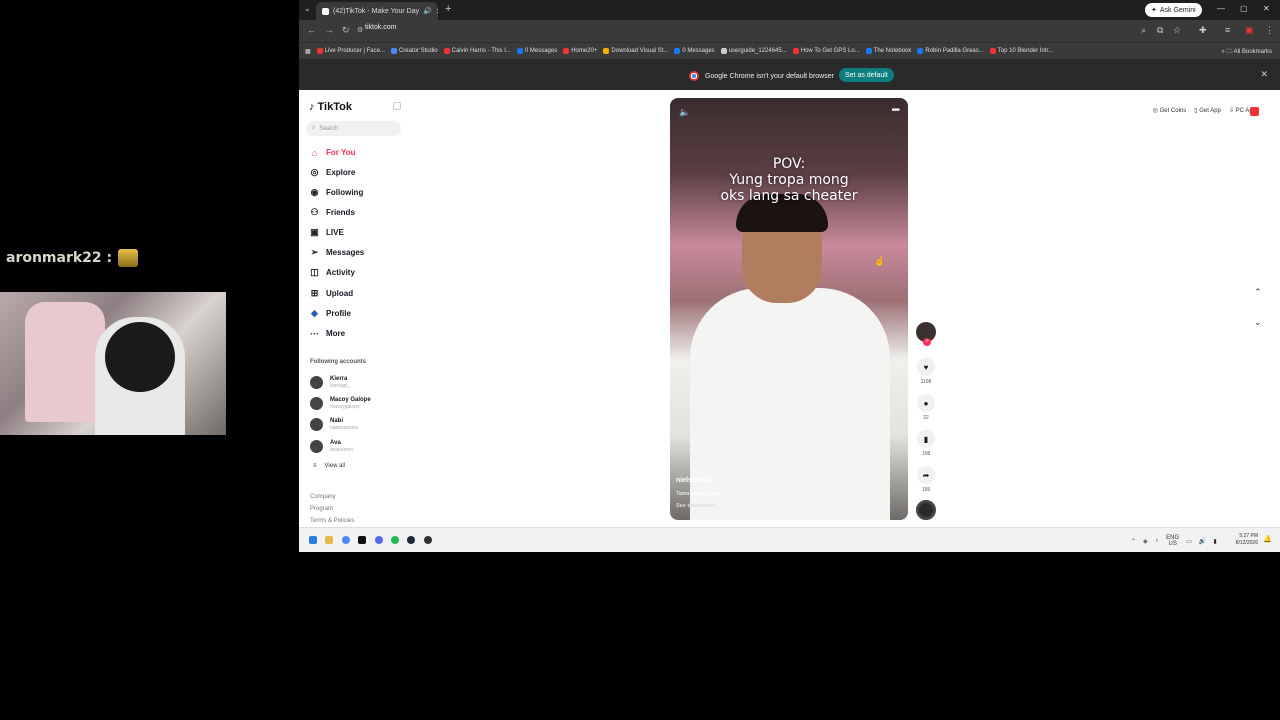 The width and height of the screenshot is (1280, 720). I want to click on nav-explore: ◎ Explore, so click(332, 172).